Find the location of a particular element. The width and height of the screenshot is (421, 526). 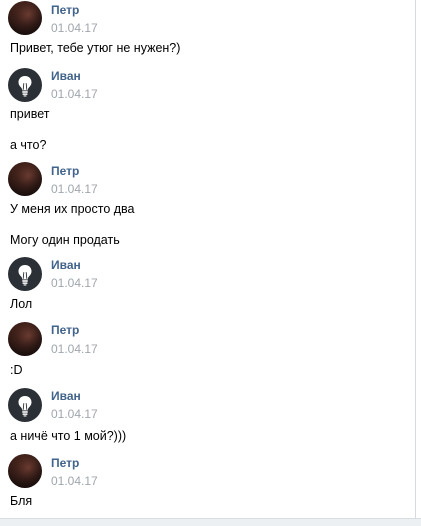

panel-divider is located at coordinates (415, 259).